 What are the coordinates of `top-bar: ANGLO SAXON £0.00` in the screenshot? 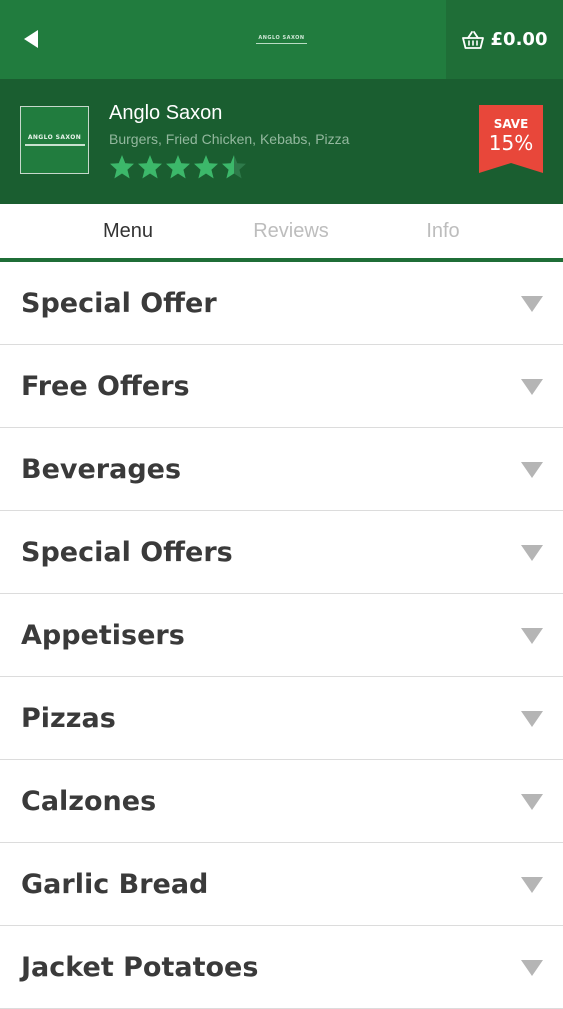 It's located at (281, 39).